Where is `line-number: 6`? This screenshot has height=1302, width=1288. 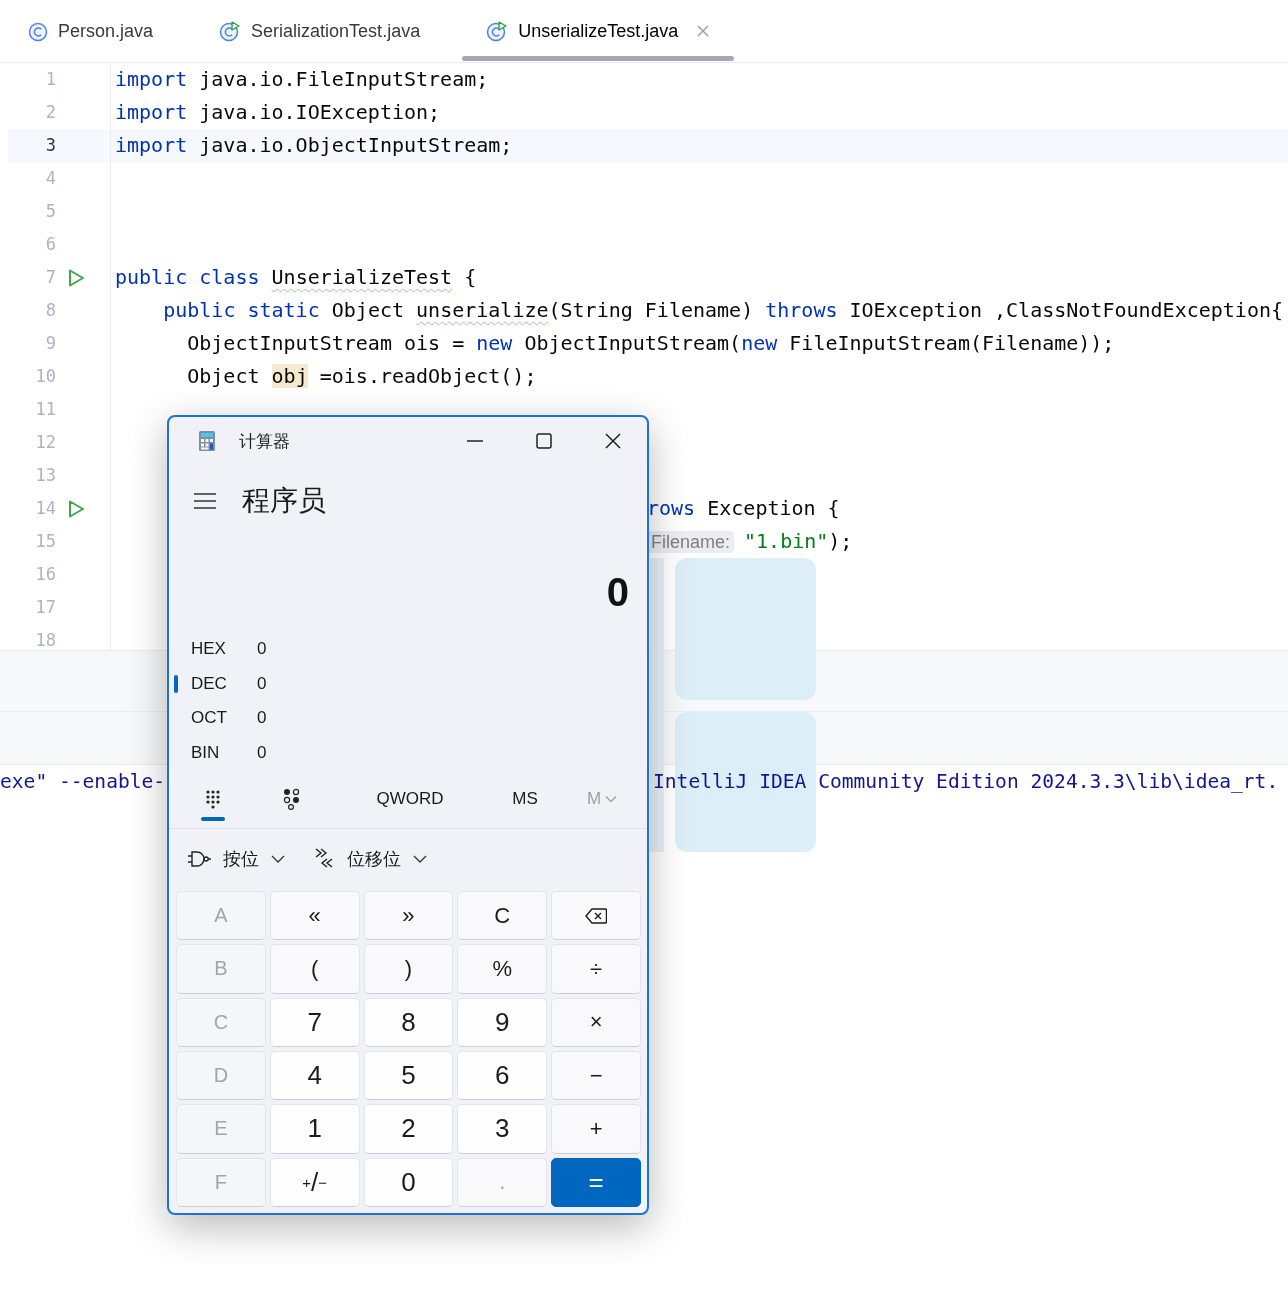 line-number: 6 is located at coordinates (50, 244).